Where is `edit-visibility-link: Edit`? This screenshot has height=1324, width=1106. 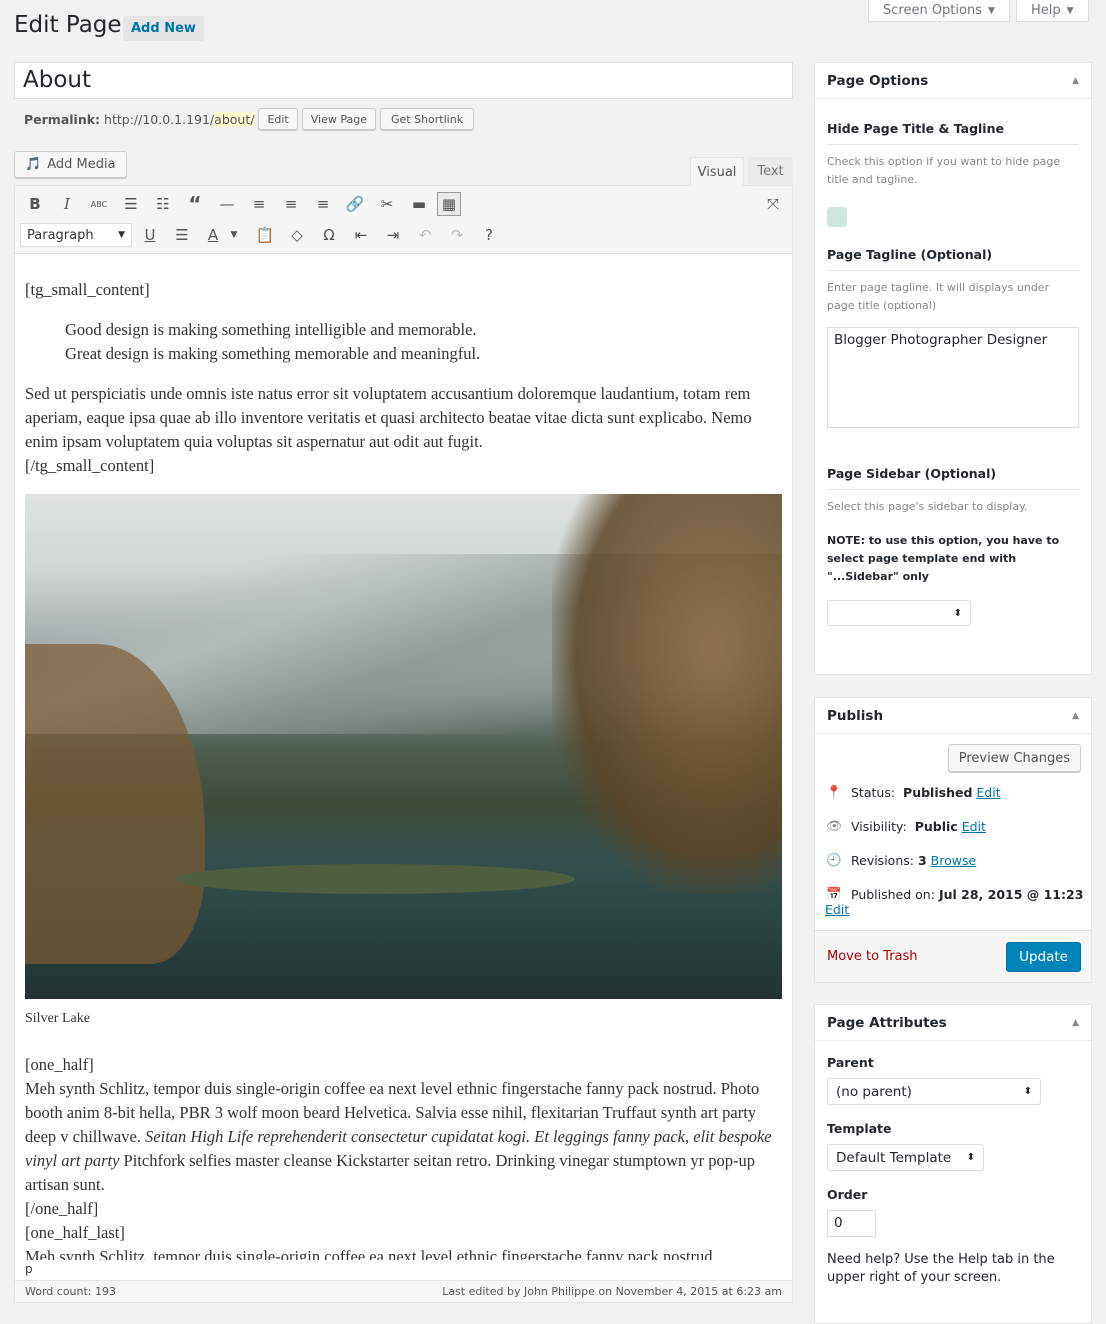 edit-visibility-link: Edit is located at coordinates (974, 826).